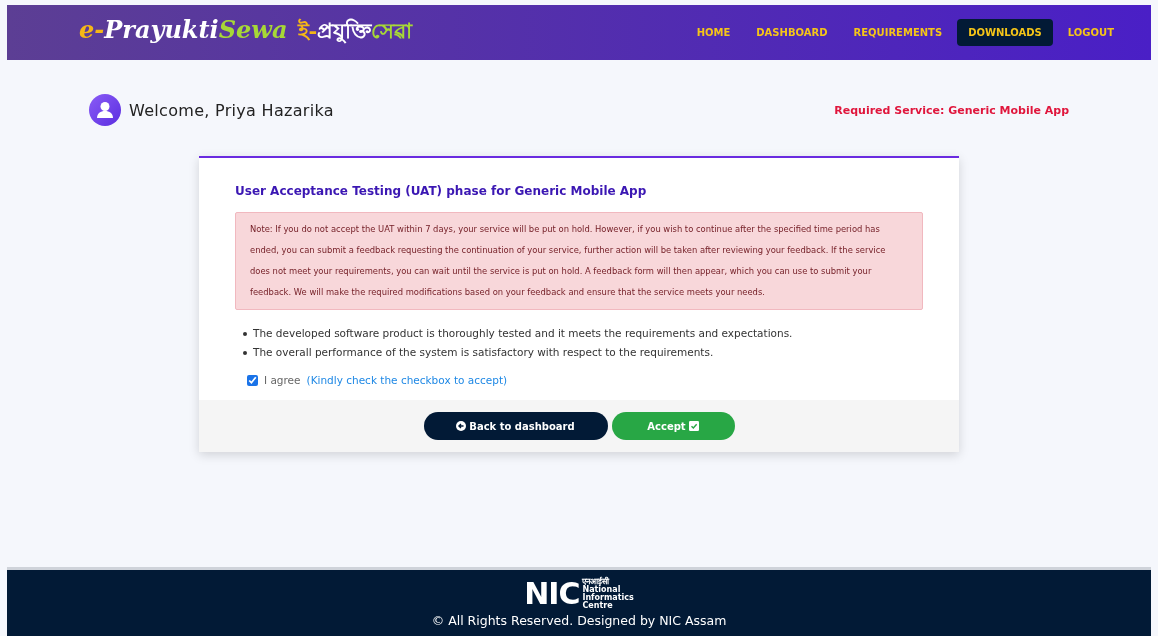 This screenshot has height=636, width=1158. Describe the element at coordinates (596, 582) in the screenshot. I see `nic-logo-text: एनआईसी` at that location.